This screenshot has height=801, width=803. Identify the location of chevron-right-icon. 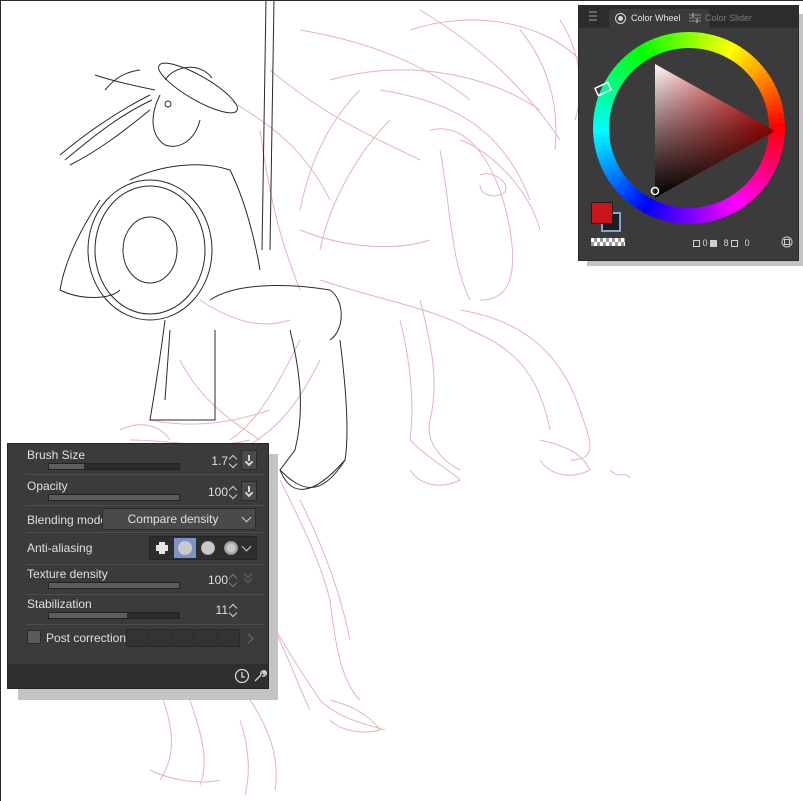
(248, 638).